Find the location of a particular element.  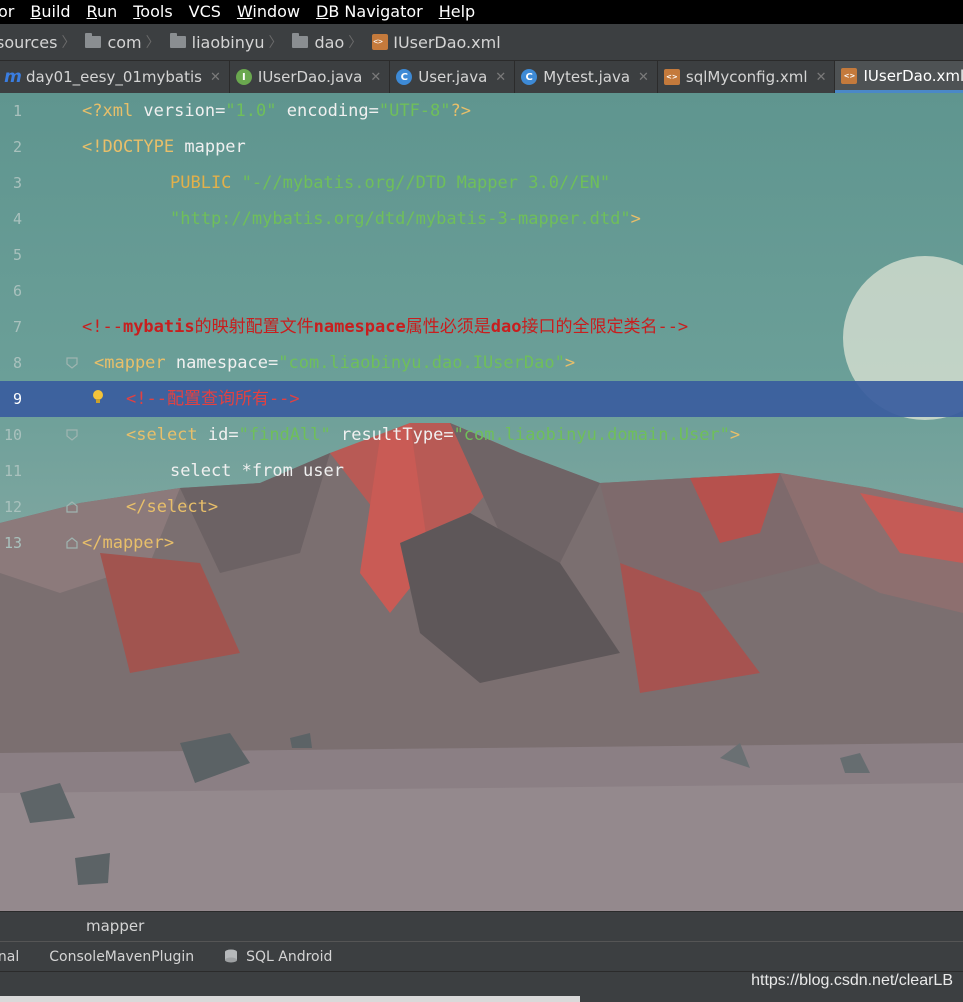

breadcrumb-item-iuserdao-xml: IUserDao.xml is located at coordinates (434, 42).